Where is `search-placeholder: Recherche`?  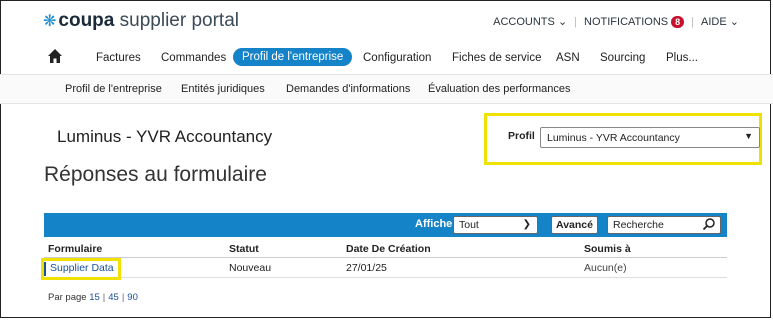 search-placeholder: Recherche is located at coordinates (638, 225).